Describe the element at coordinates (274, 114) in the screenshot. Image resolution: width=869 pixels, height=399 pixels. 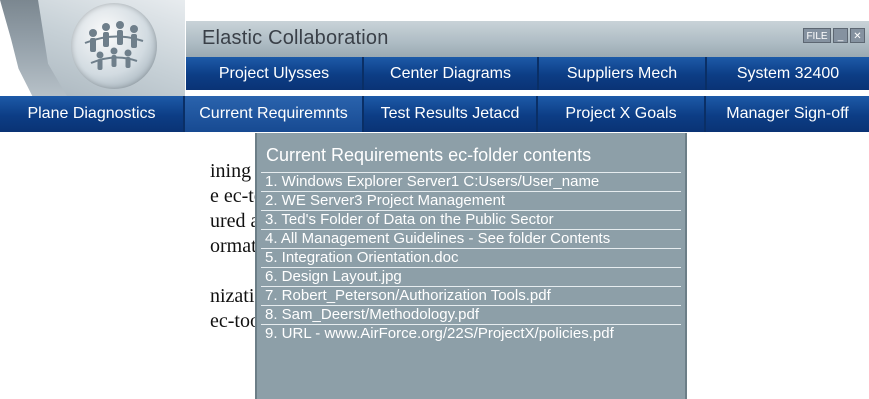
I see `toolbar-button-current-requirements: Current Requiremnts` at that location.